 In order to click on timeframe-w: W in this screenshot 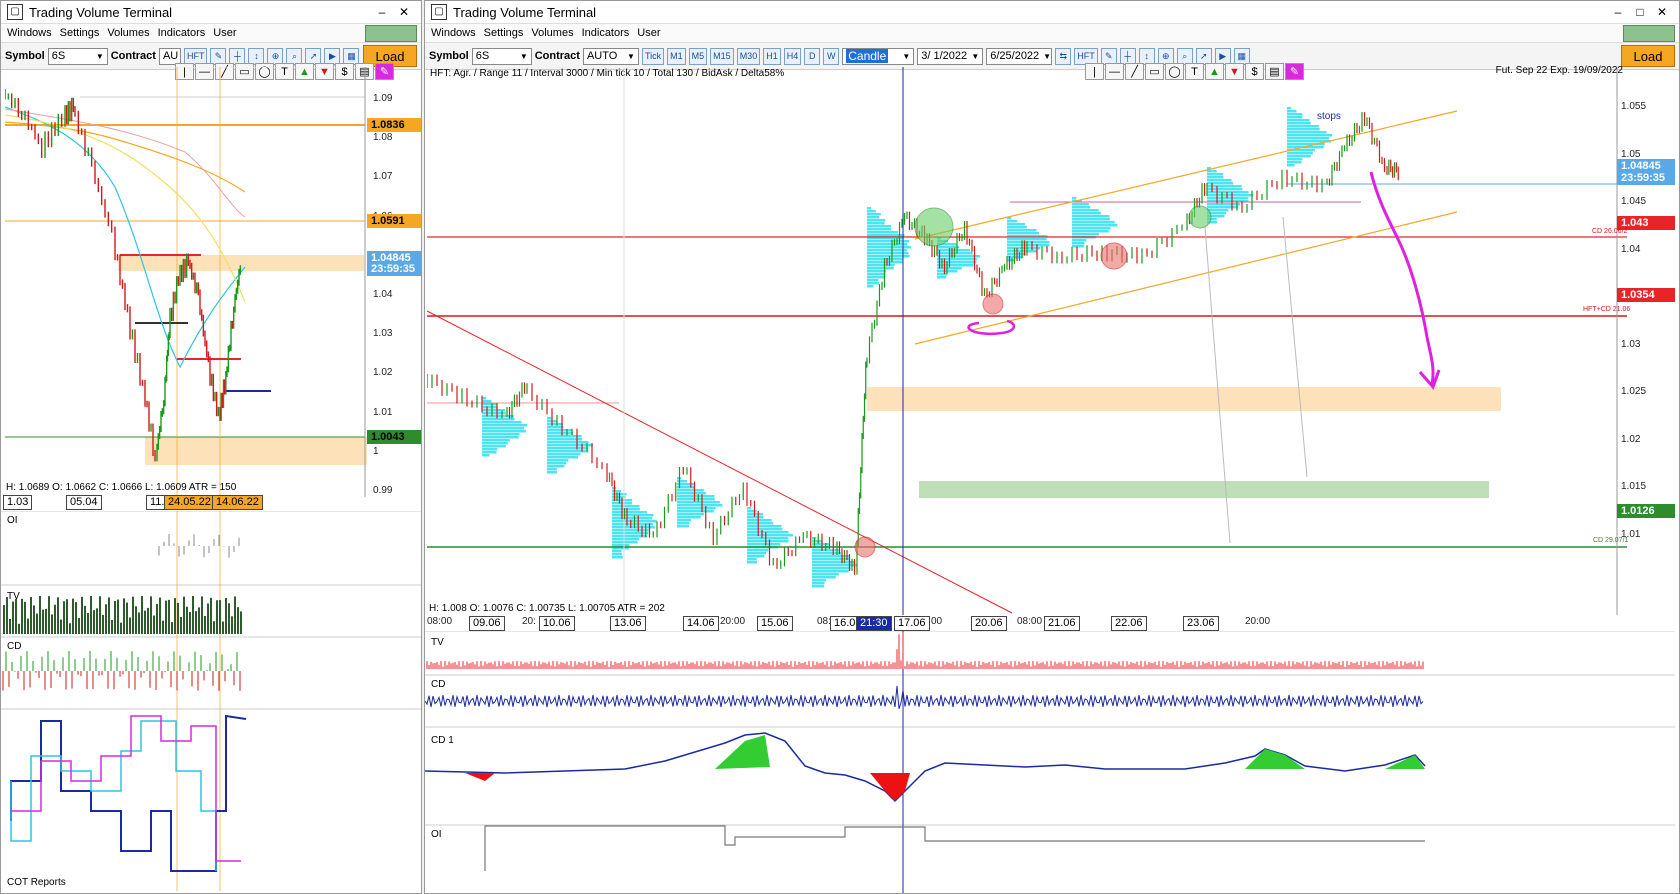, I will do `click(831, 56)`.